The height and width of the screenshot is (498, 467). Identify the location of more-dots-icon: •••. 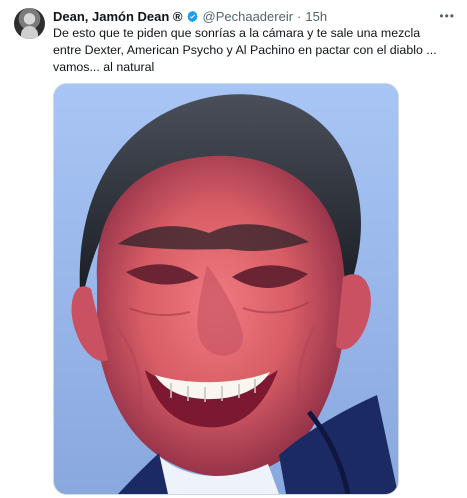
(447, 16).